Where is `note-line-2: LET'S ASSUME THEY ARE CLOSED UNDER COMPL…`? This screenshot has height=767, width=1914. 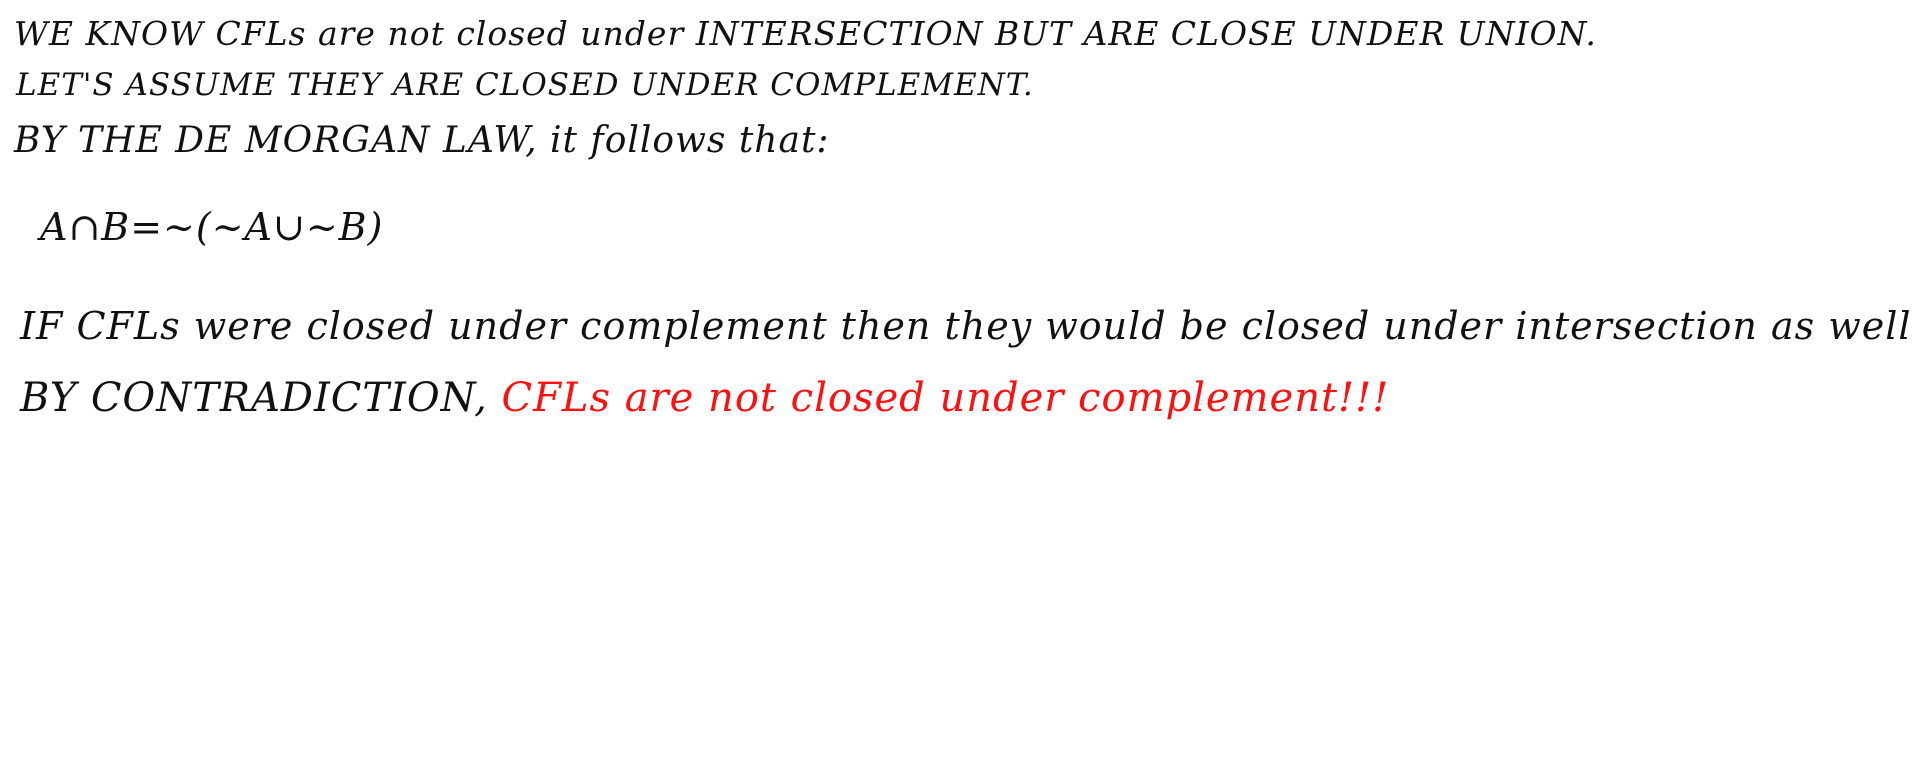 note-line-2: LET'S ASSUME THEY ARE CLOSED UNDER COMPL… is located at coordinates (525, 85).